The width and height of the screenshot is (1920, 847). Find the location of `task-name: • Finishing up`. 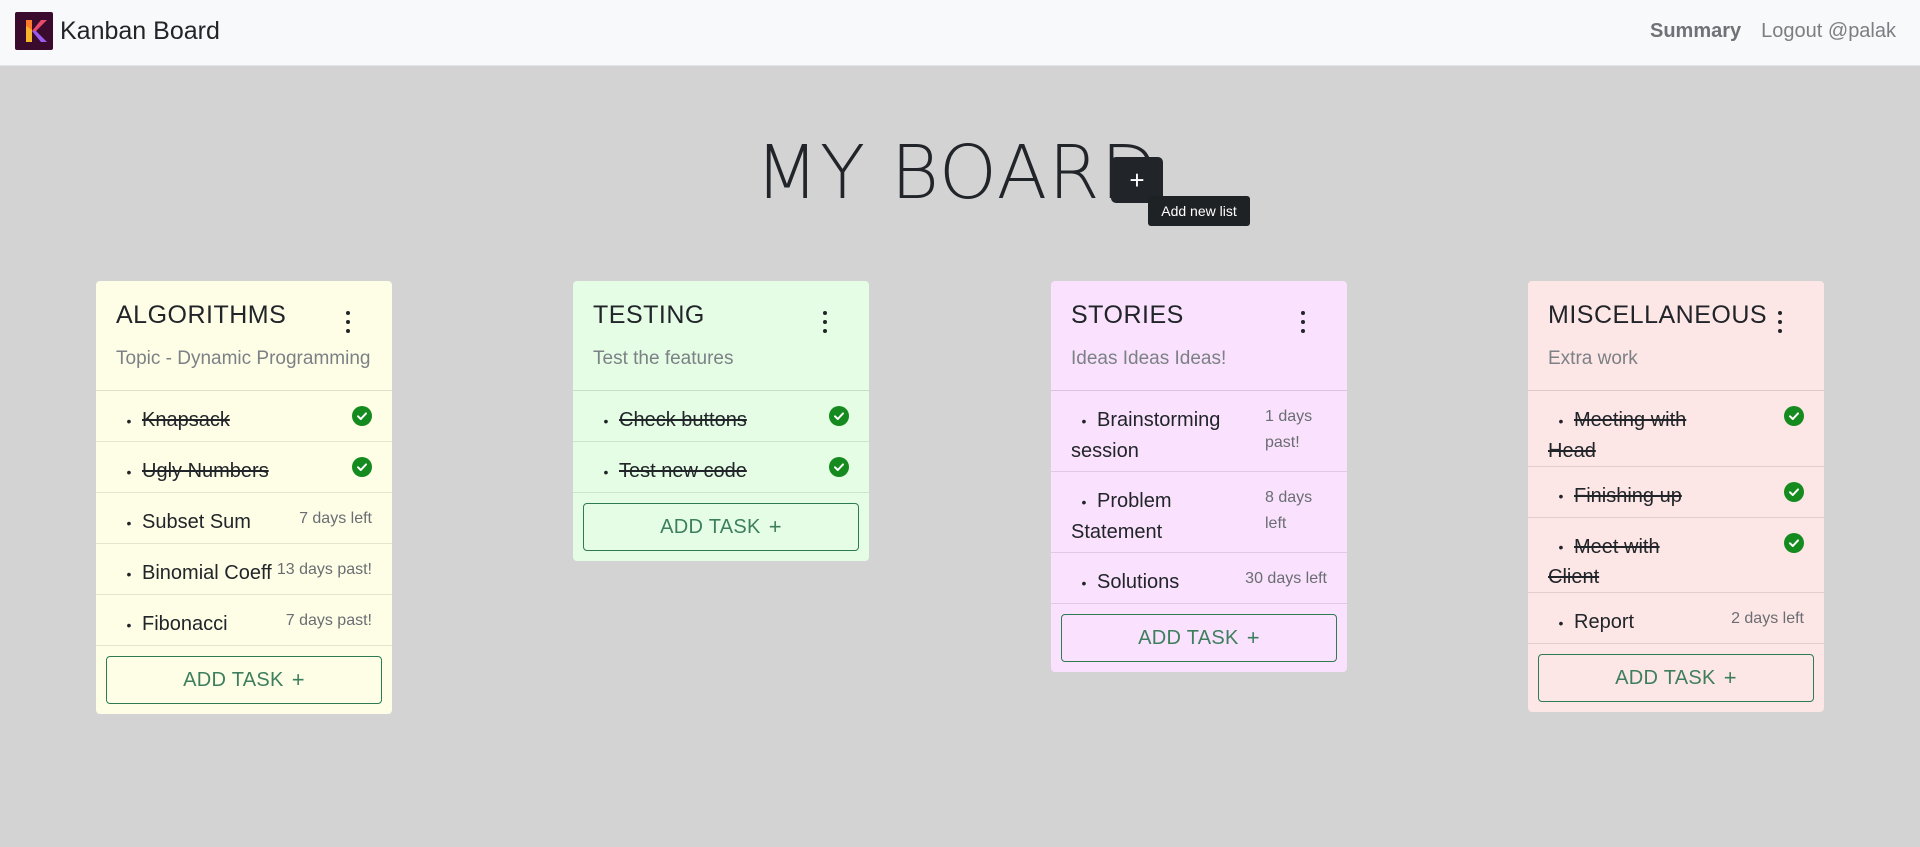

task-name: • Finishing up is located at coordinates (1615, 496).